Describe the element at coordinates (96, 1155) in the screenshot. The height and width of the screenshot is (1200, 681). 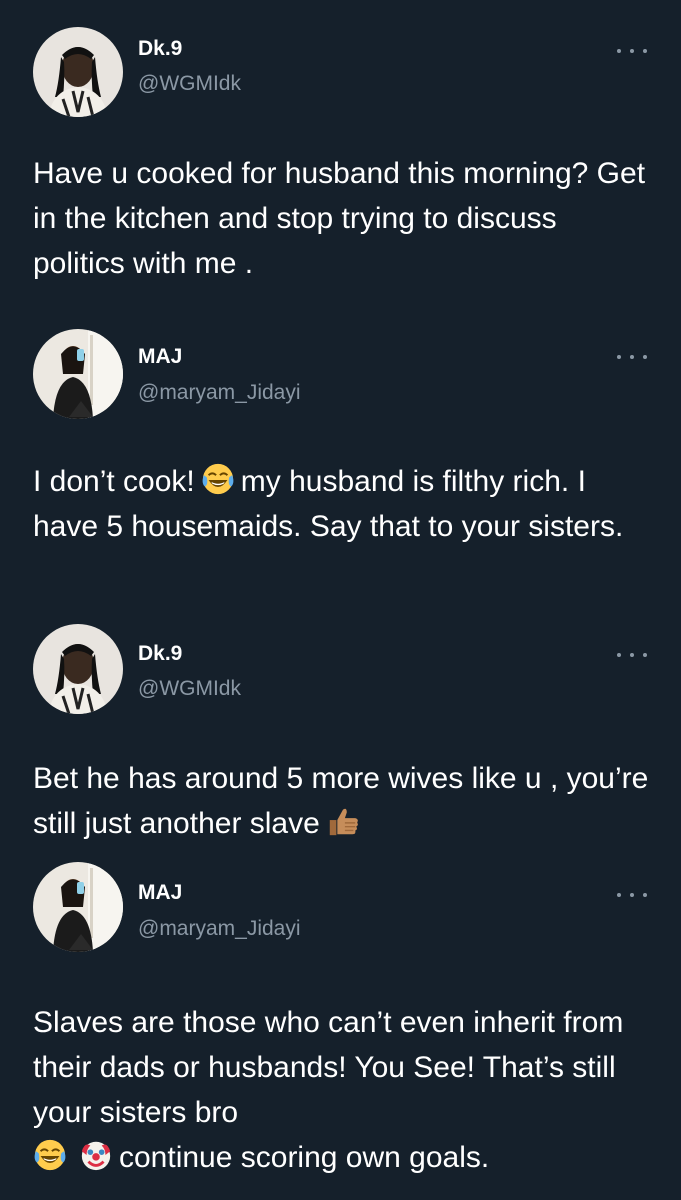
I see `clown-face-emoji` at that location.